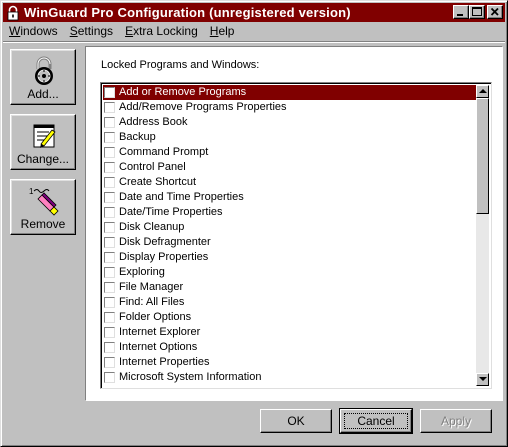 The height and width of the screenshot is (447, 508). I want to click on menu-extra-locking: Extra Locking, so click(161, 31).